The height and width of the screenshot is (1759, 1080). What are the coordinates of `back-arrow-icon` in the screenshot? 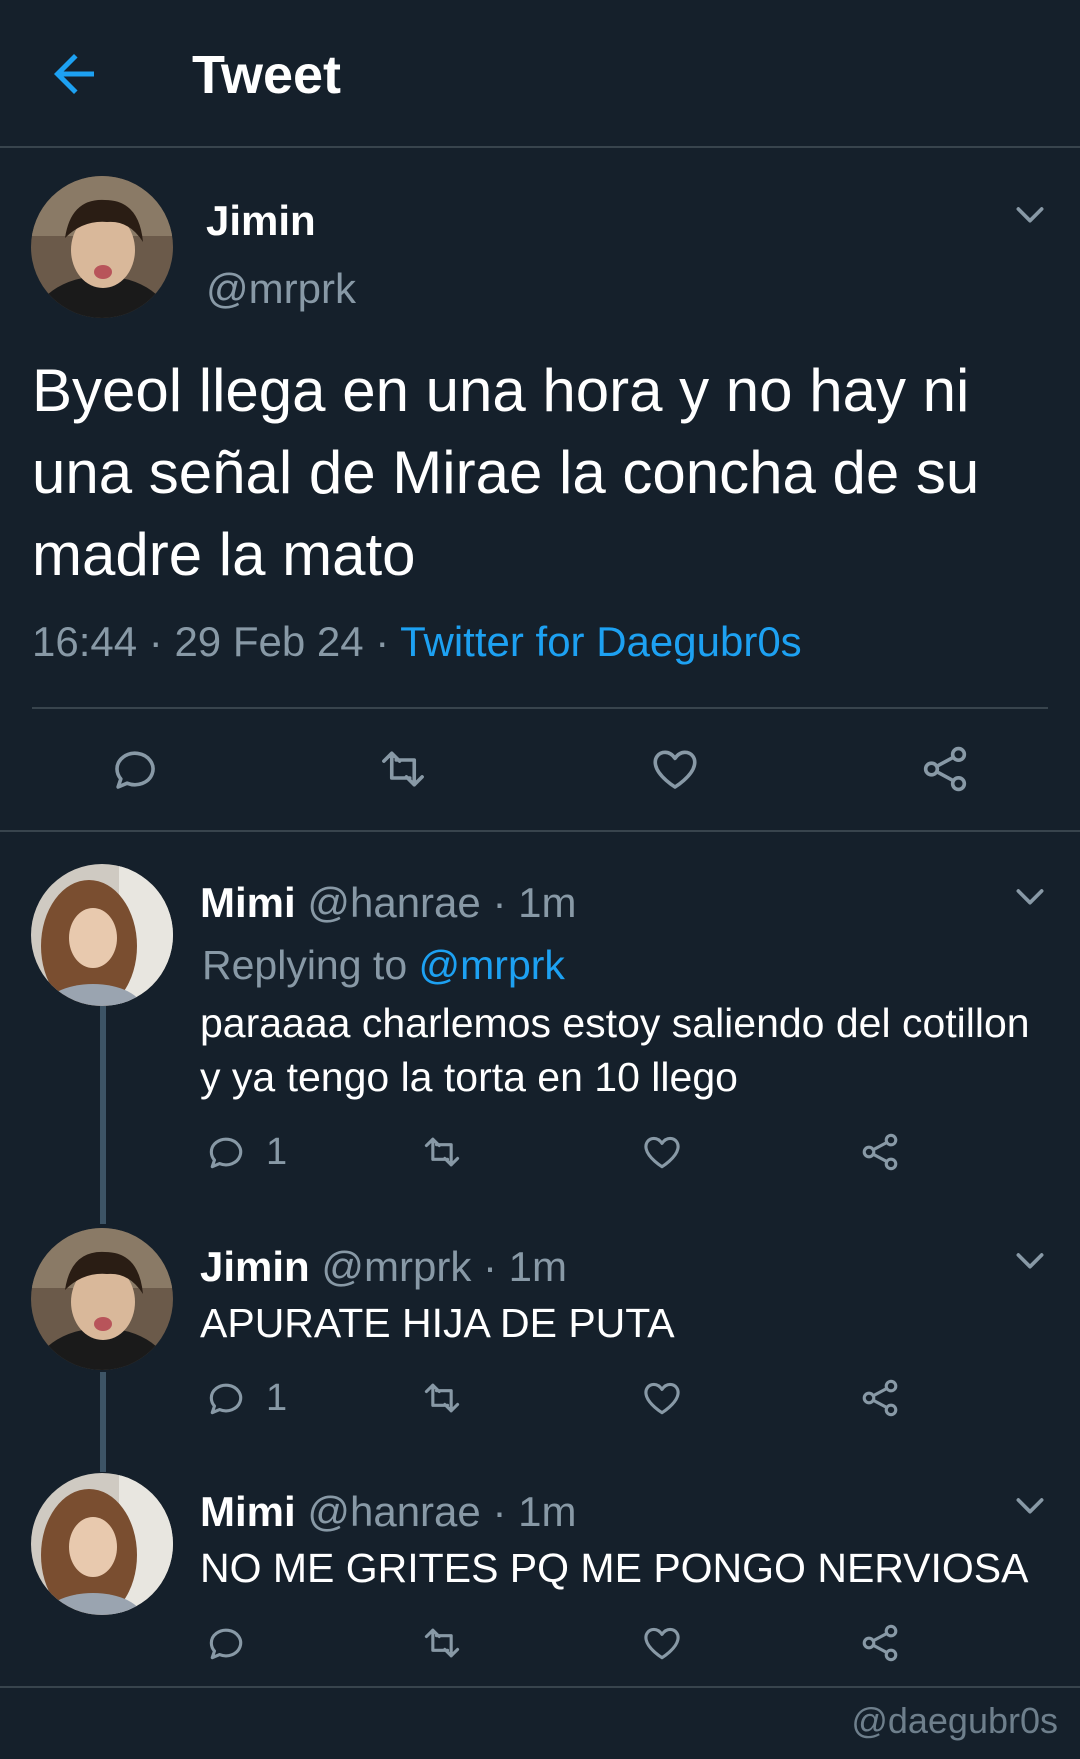 It's located at (74, 74).